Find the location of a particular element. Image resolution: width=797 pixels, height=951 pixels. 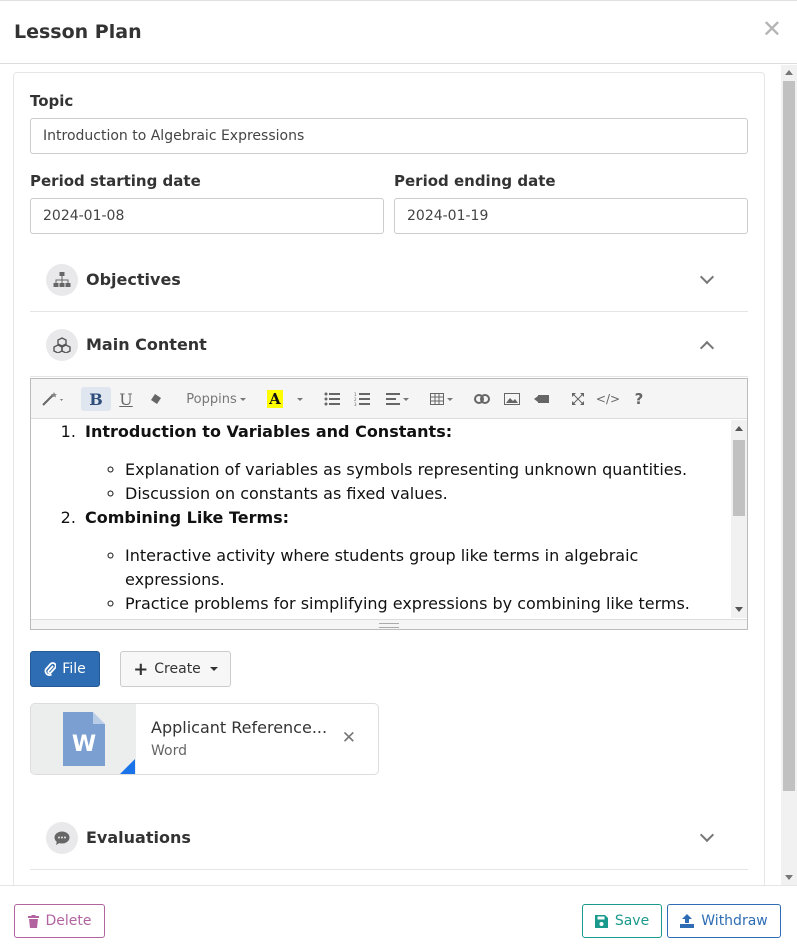

font-family-select: Poppins is located at coordinates (216, 399).